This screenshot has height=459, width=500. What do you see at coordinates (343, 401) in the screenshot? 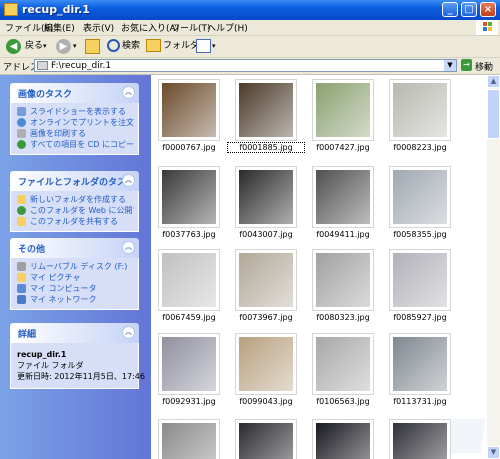
I see `file-name-label: f0106563.jpg` at bounding box center [343, 401].